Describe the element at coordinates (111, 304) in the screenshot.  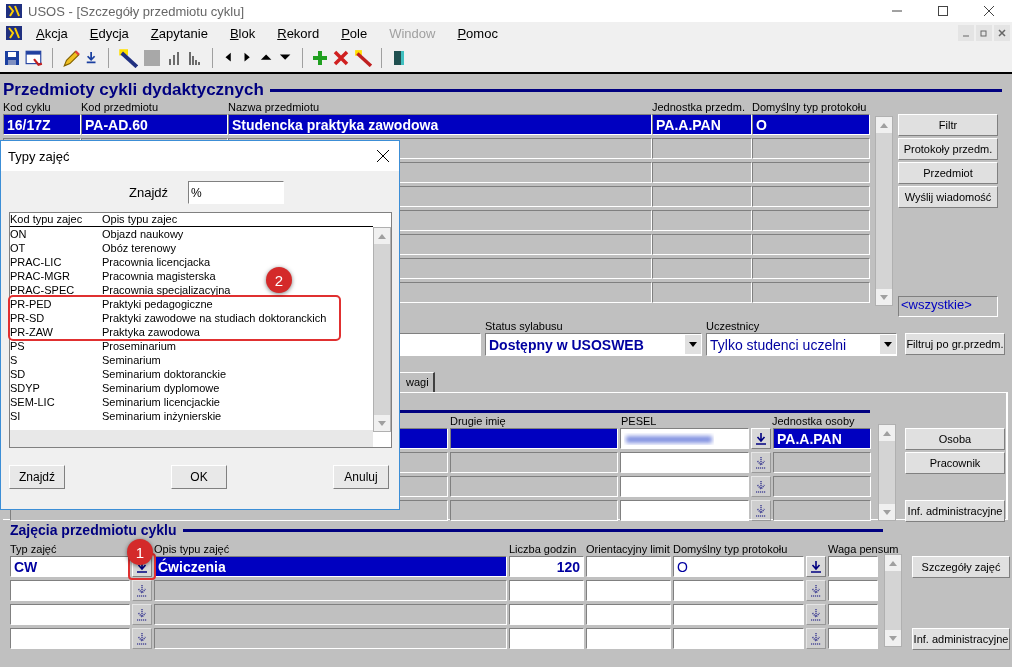
I see `list-item: PR-PED Praktyki pedagogiczne` at that location.